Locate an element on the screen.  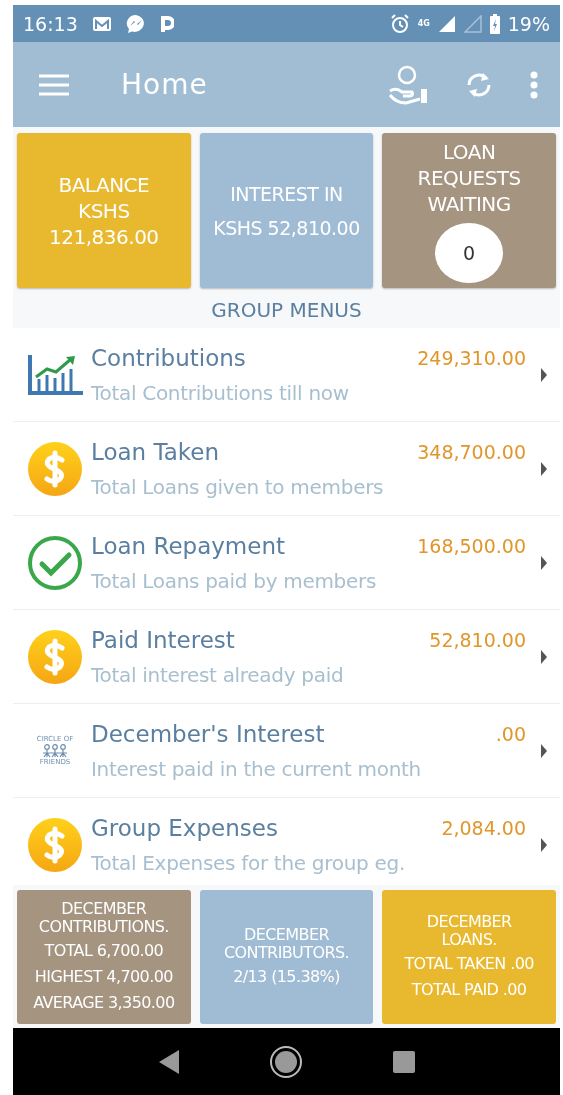
checkmark-circle-icon is located at coordinates (55, 562).